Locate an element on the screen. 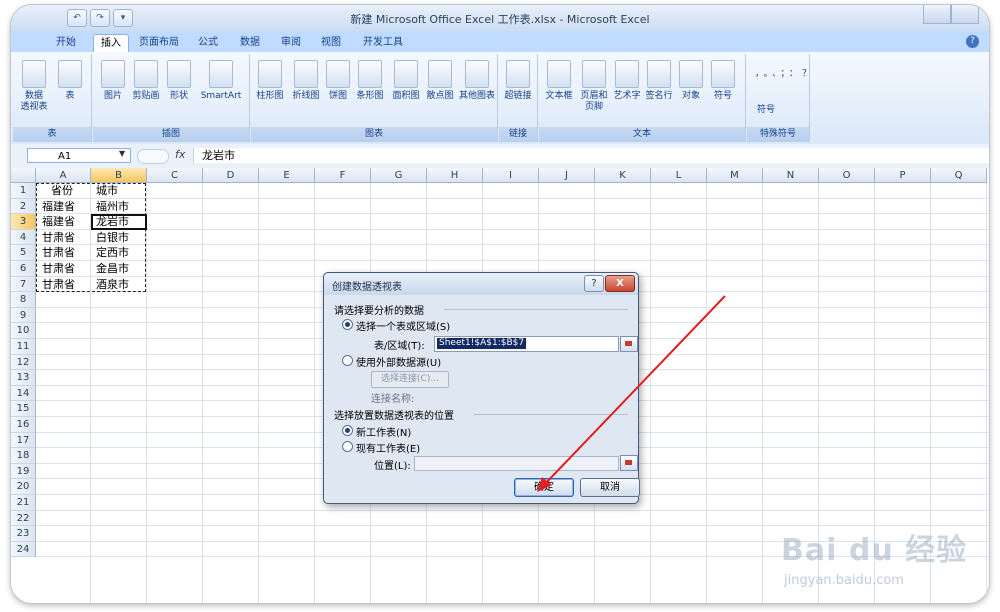  baidu-watermark: Bai du 经验 jingyan.baidu.com is located at coordinates (881, 560).